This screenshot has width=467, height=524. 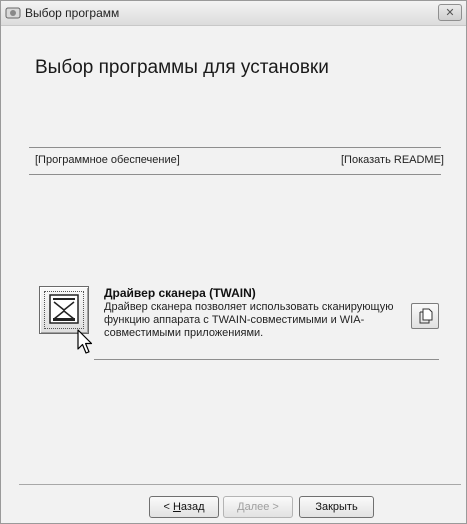 I want to click on back-button: < Назад, so click(x=184, y=507).